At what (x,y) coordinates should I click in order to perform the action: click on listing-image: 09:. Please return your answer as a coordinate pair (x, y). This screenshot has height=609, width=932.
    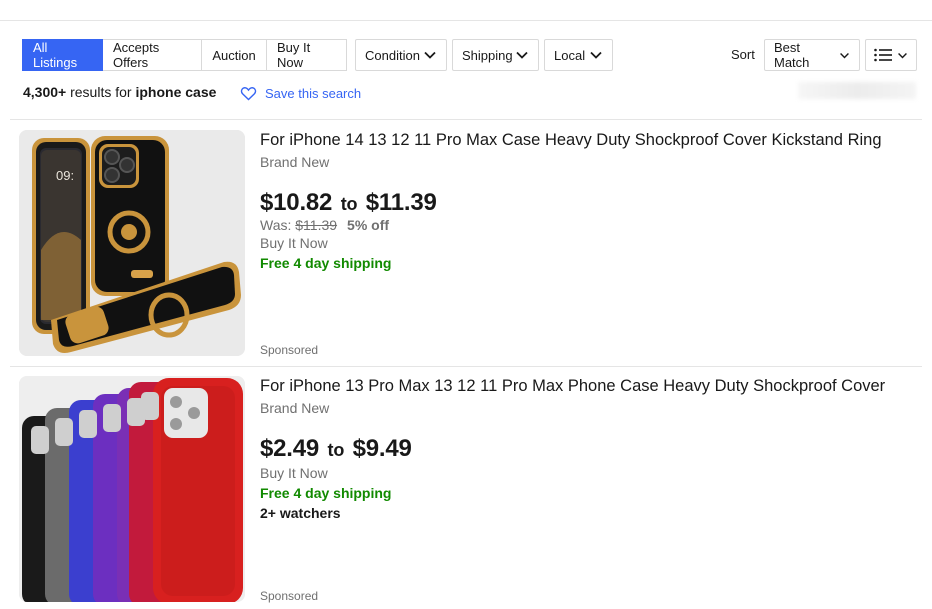
    Looking at the image, I should click on (132, 243).